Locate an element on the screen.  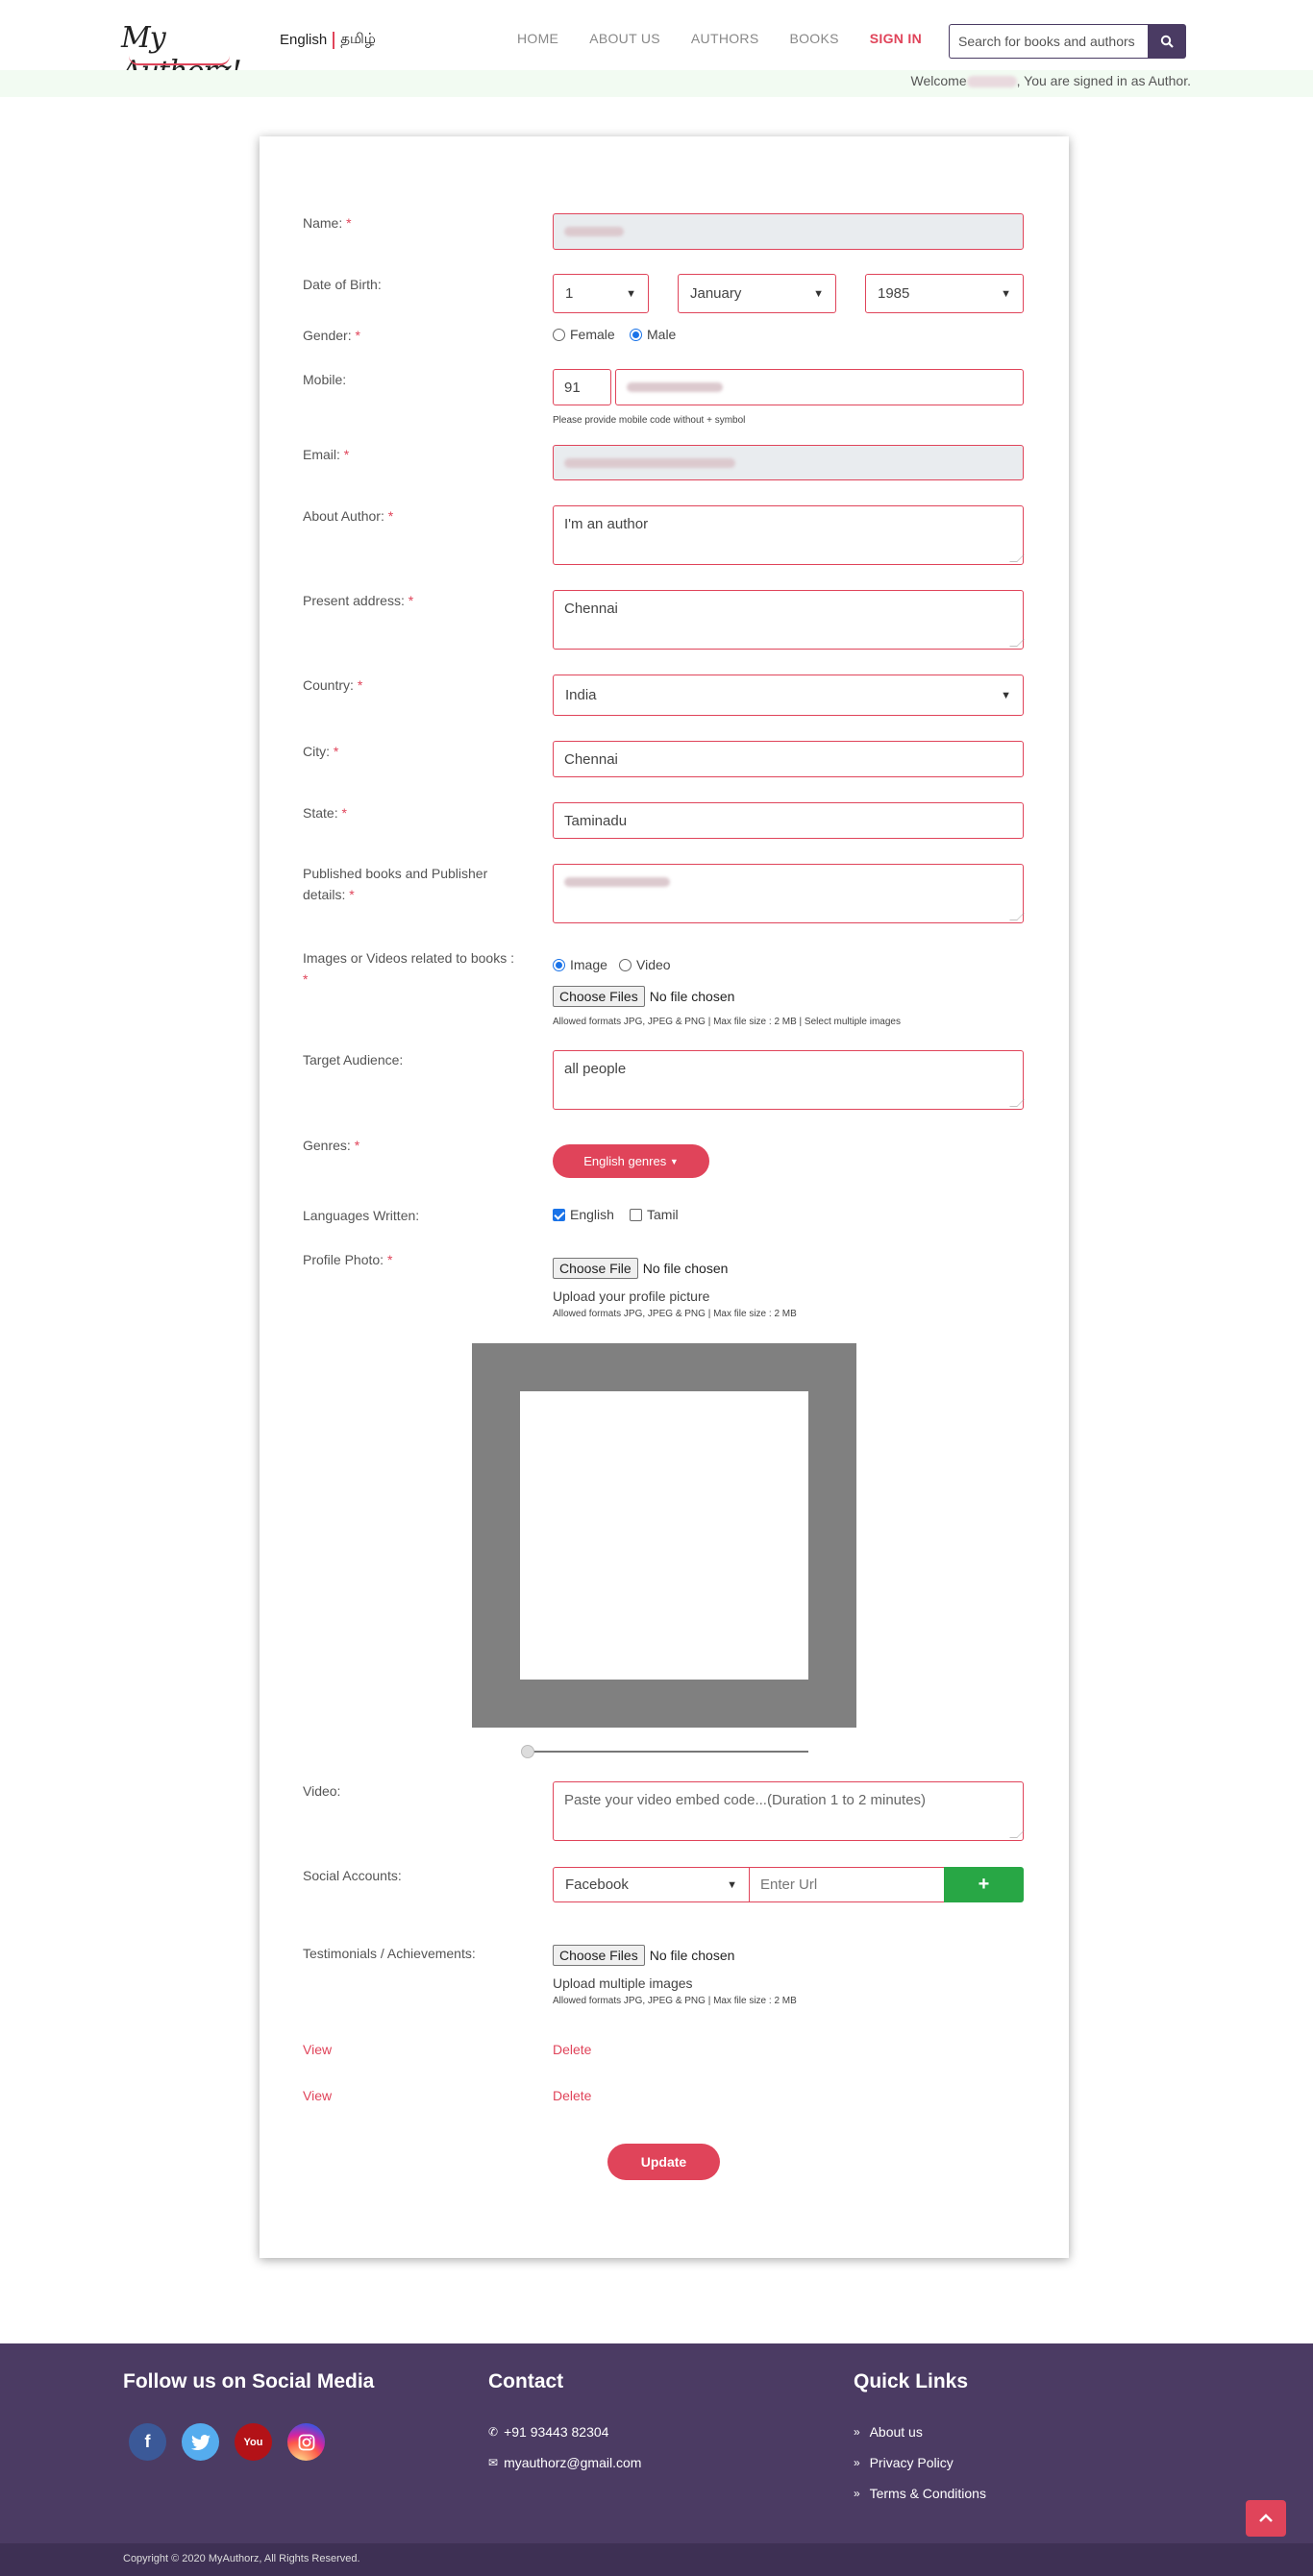
audience-label: Target Audience: is located at coordinates (353, 1059).